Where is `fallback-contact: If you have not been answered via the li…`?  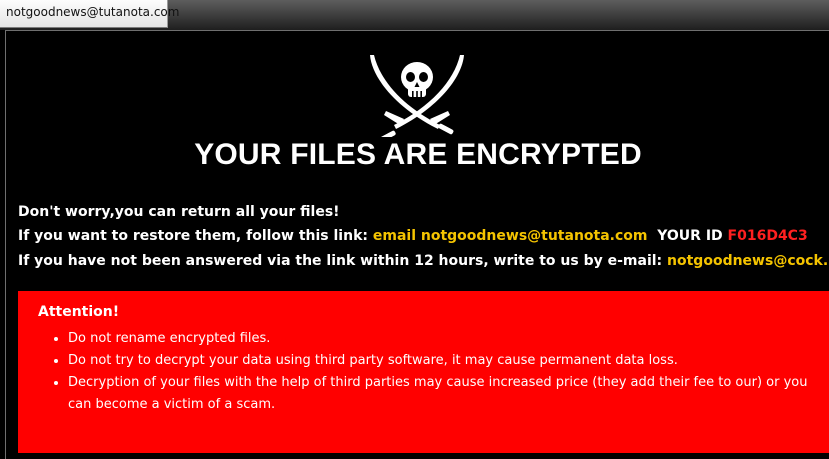
fallback-contact: If you have not been answered via the li… is located at coordinates (423, 261).